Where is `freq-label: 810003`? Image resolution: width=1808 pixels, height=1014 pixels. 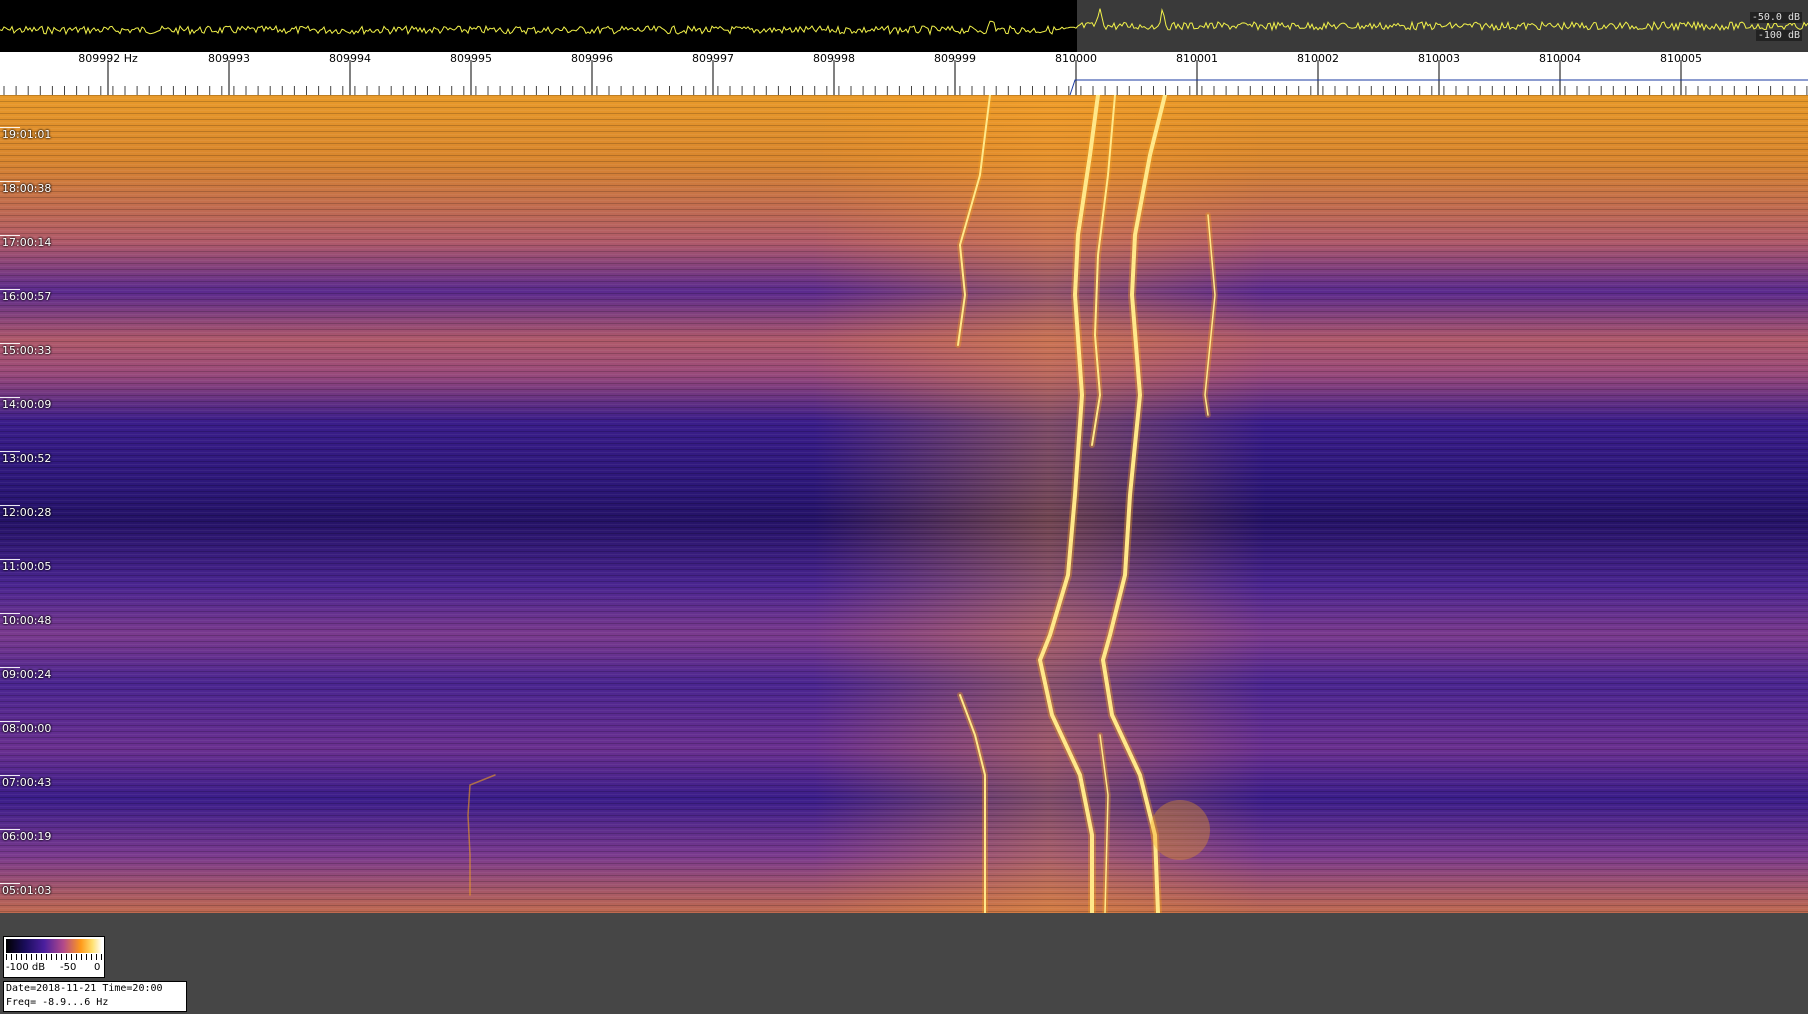
freq-label: 810003 is located at coordinates (1439, 58).